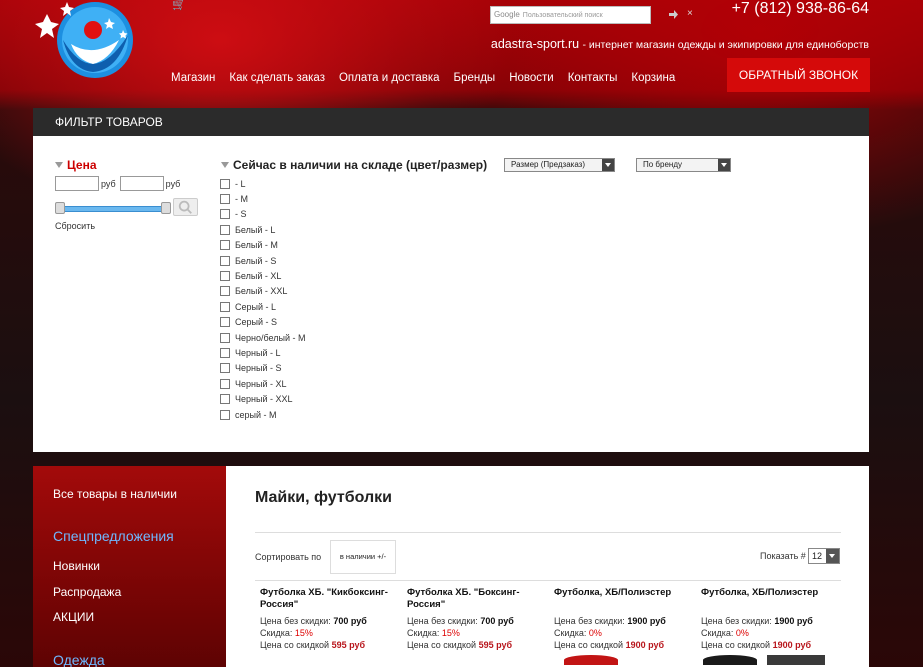 The width and height of the screenshot is (923, 667). What do you see at coordinates (724, 165) in the screenshot?
I see `chevron-down-icon` at bounding box center [724, 165].